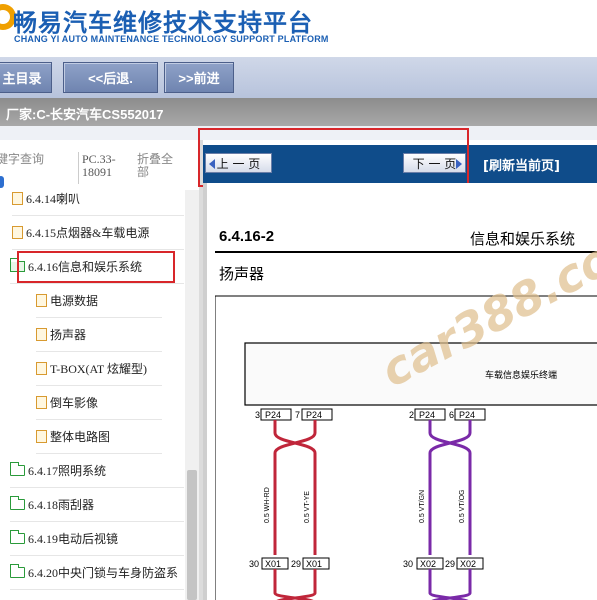 Image resolution: width=597 pixels, height=600 pixels. Describe the element at coordinates (26, 77) in the screenshot. I see `main-menu-button: 主目录` at that location.